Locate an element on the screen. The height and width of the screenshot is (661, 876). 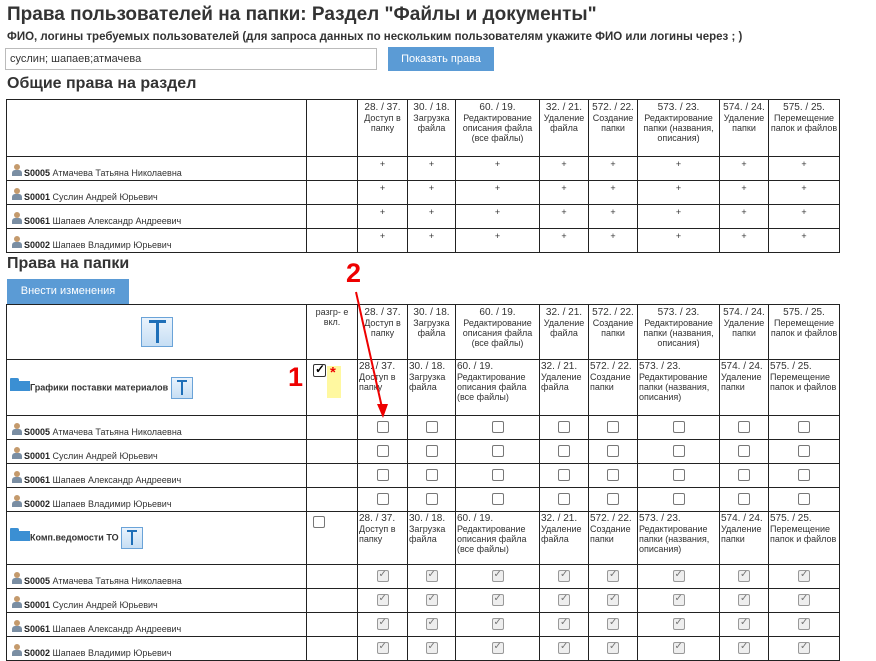
folder-name-cell: Графики поставки материалов is located at coordinates (156, 387).